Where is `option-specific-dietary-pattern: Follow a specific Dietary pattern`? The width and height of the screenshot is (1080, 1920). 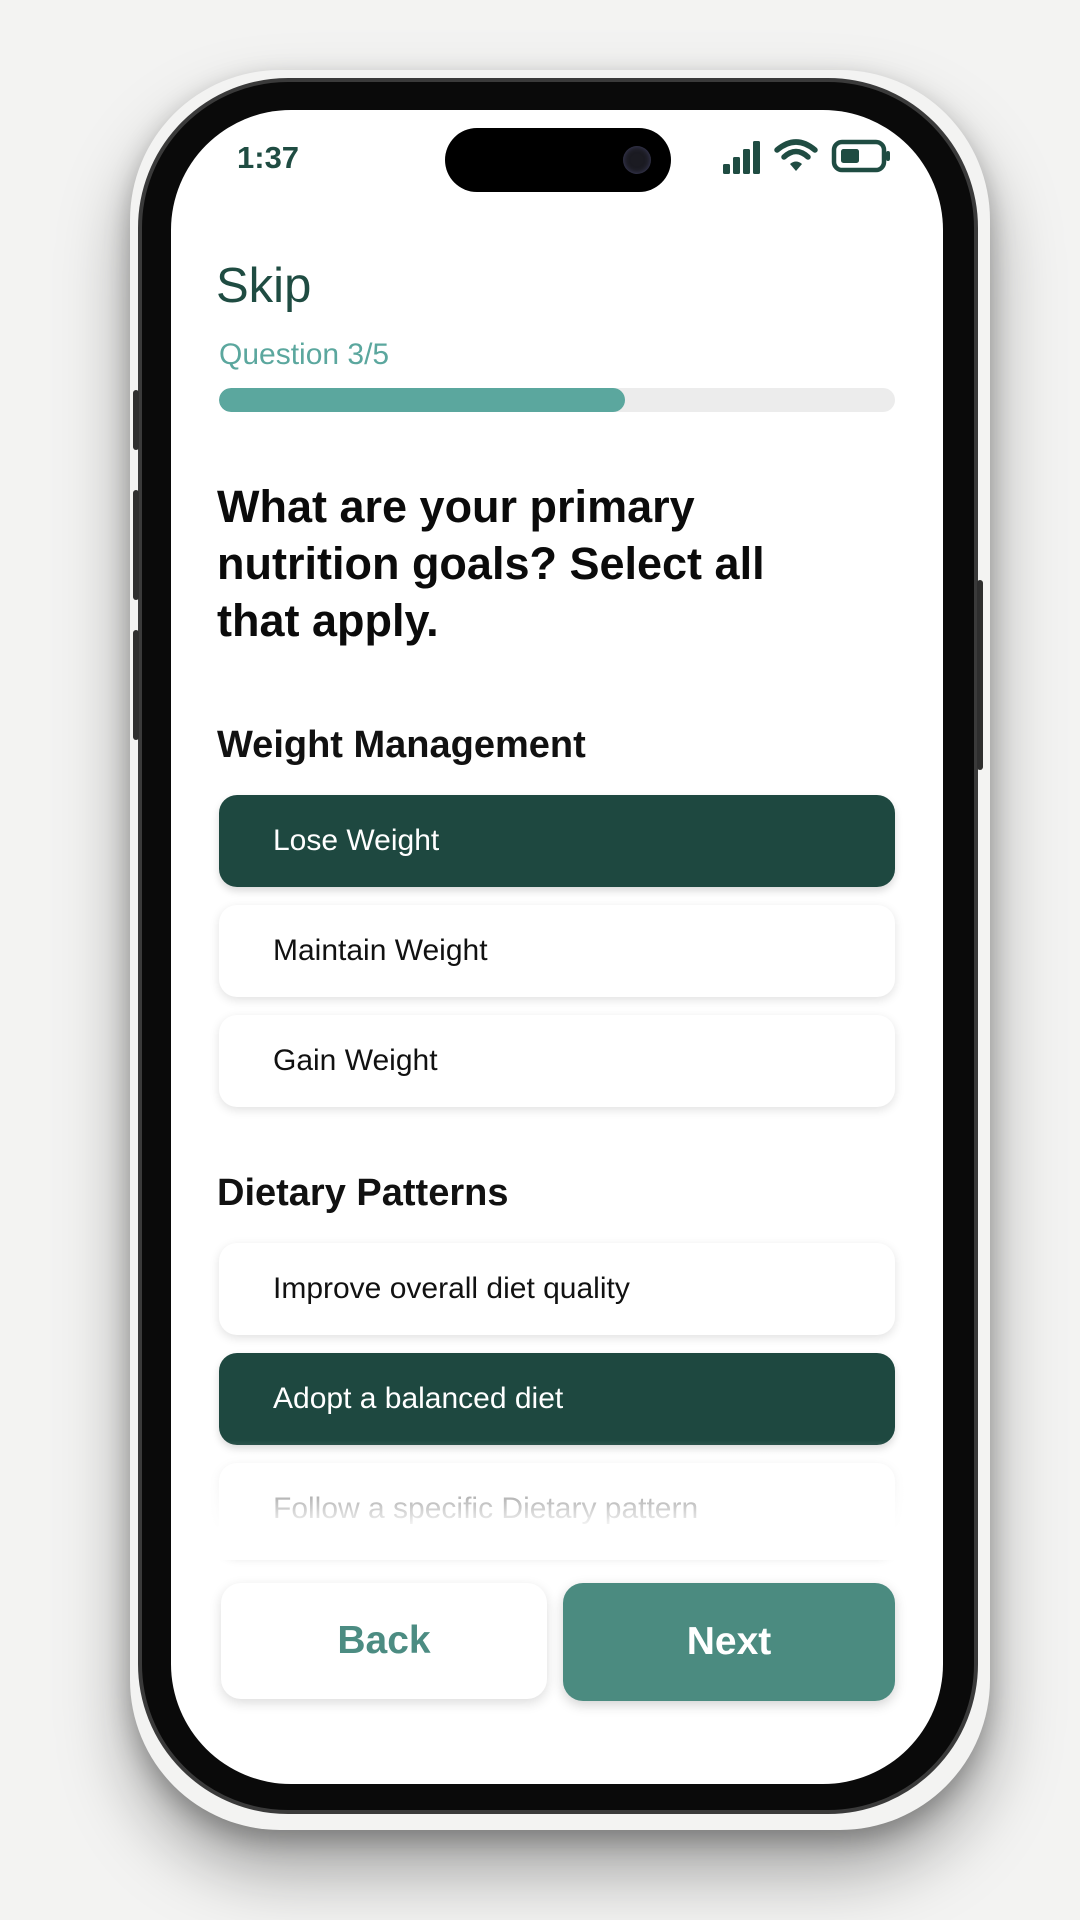
option-specific-dietary-pattern: Follow a specific Dietary pattern is located at coordinates (557, 1509).